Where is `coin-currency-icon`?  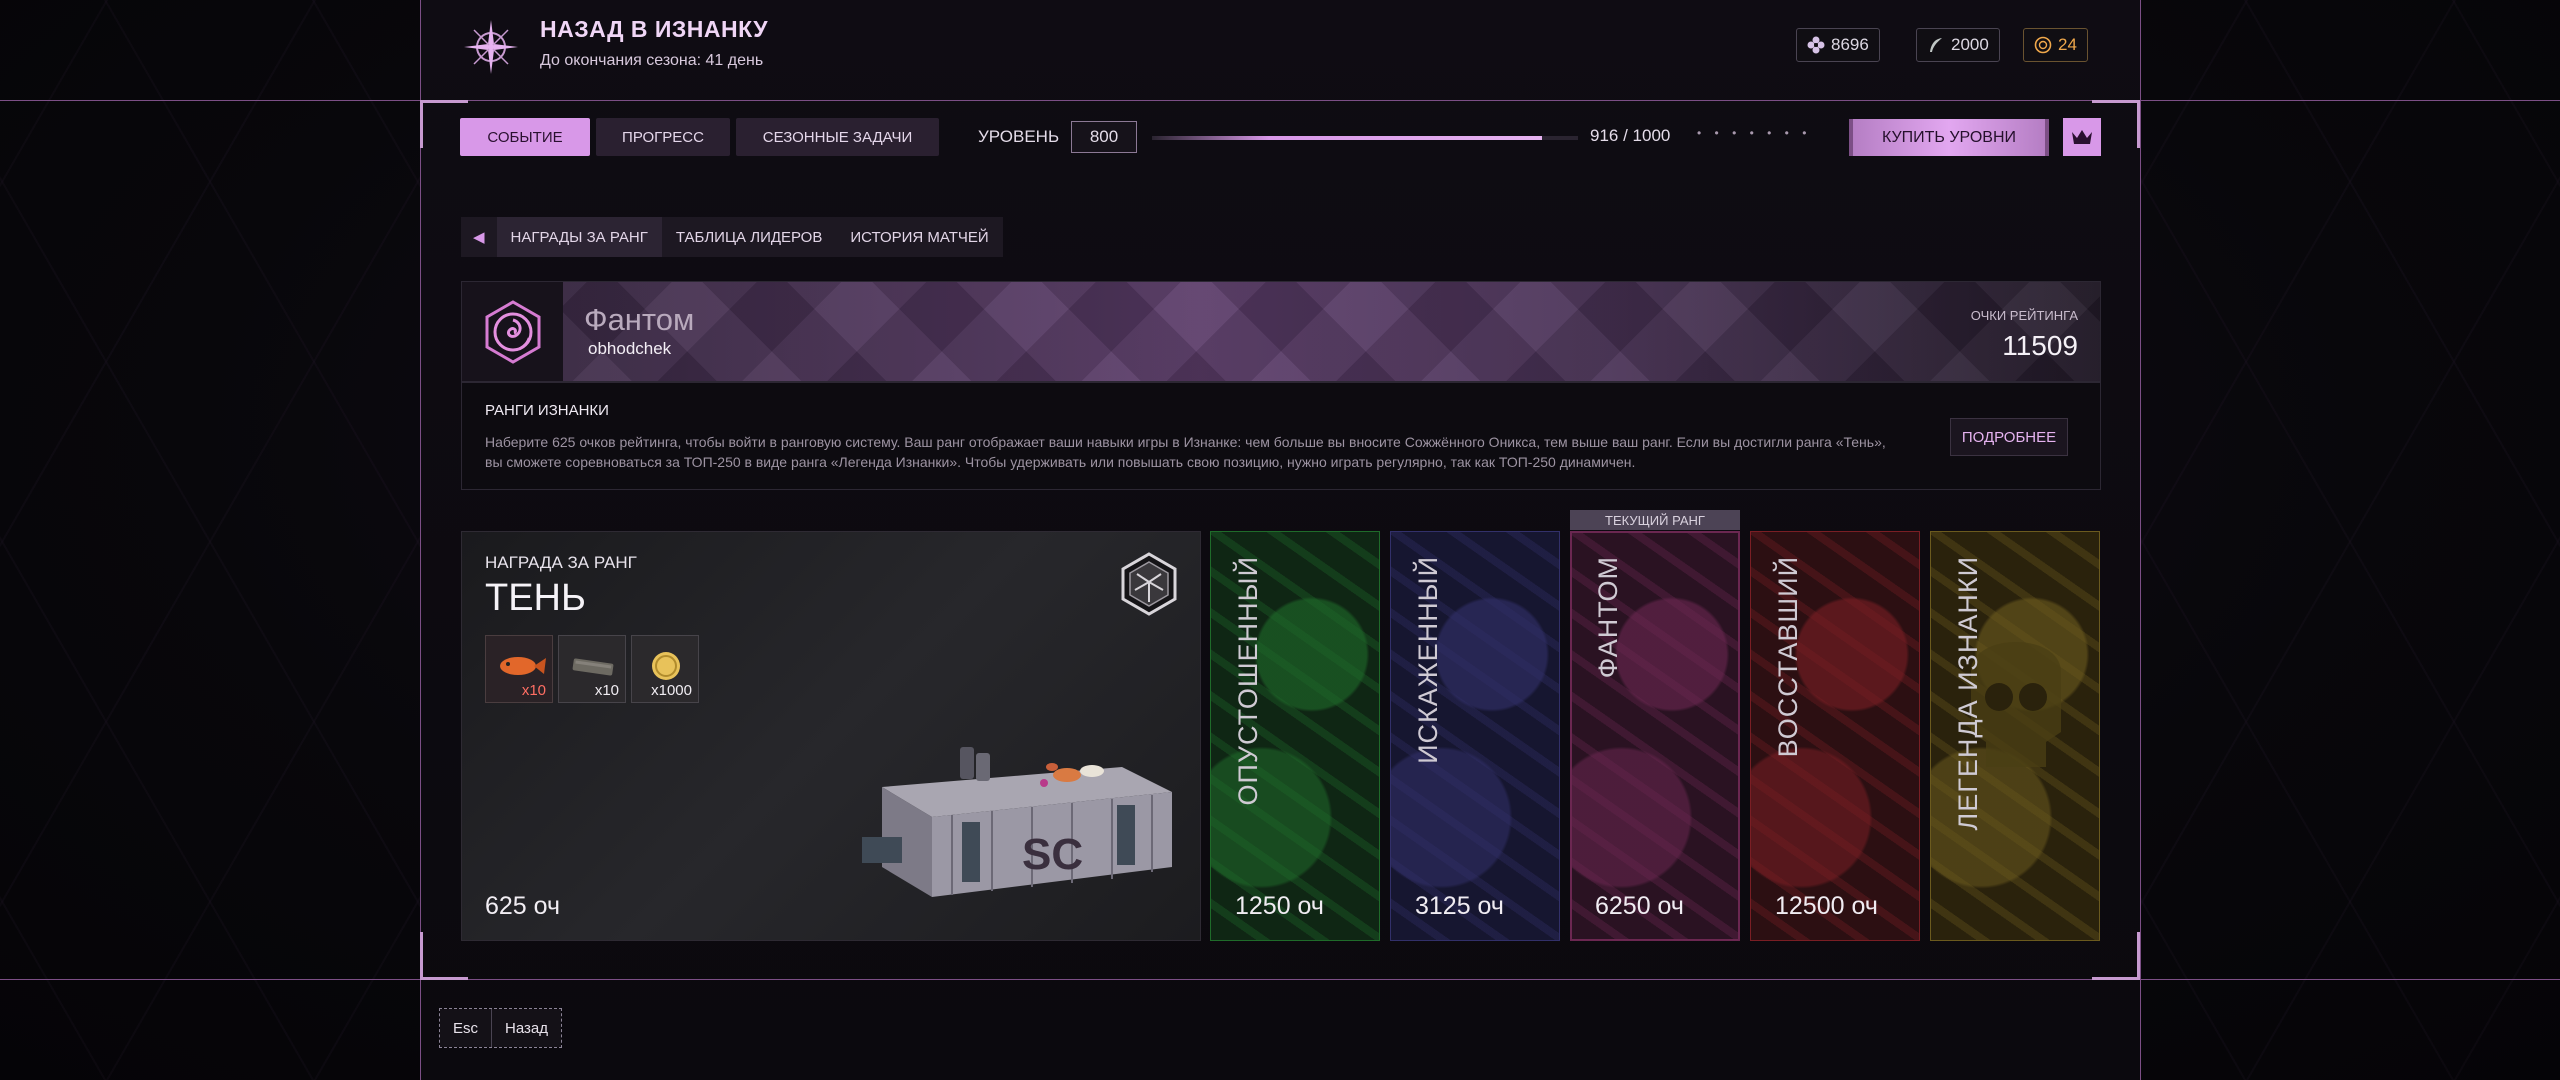
coin-currency-icon is located at coordinates (2043, 45).